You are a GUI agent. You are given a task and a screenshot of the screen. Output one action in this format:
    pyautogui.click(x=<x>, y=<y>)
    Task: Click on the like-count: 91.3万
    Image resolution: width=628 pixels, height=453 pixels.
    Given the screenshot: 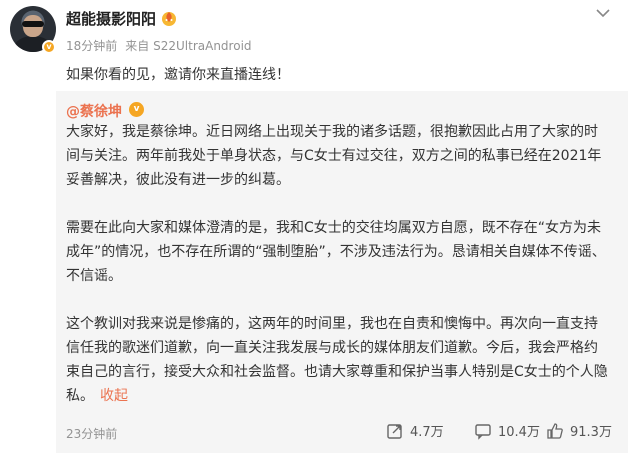 What is the action you would take?
    pyautogui.click(x=591, y=432)
    